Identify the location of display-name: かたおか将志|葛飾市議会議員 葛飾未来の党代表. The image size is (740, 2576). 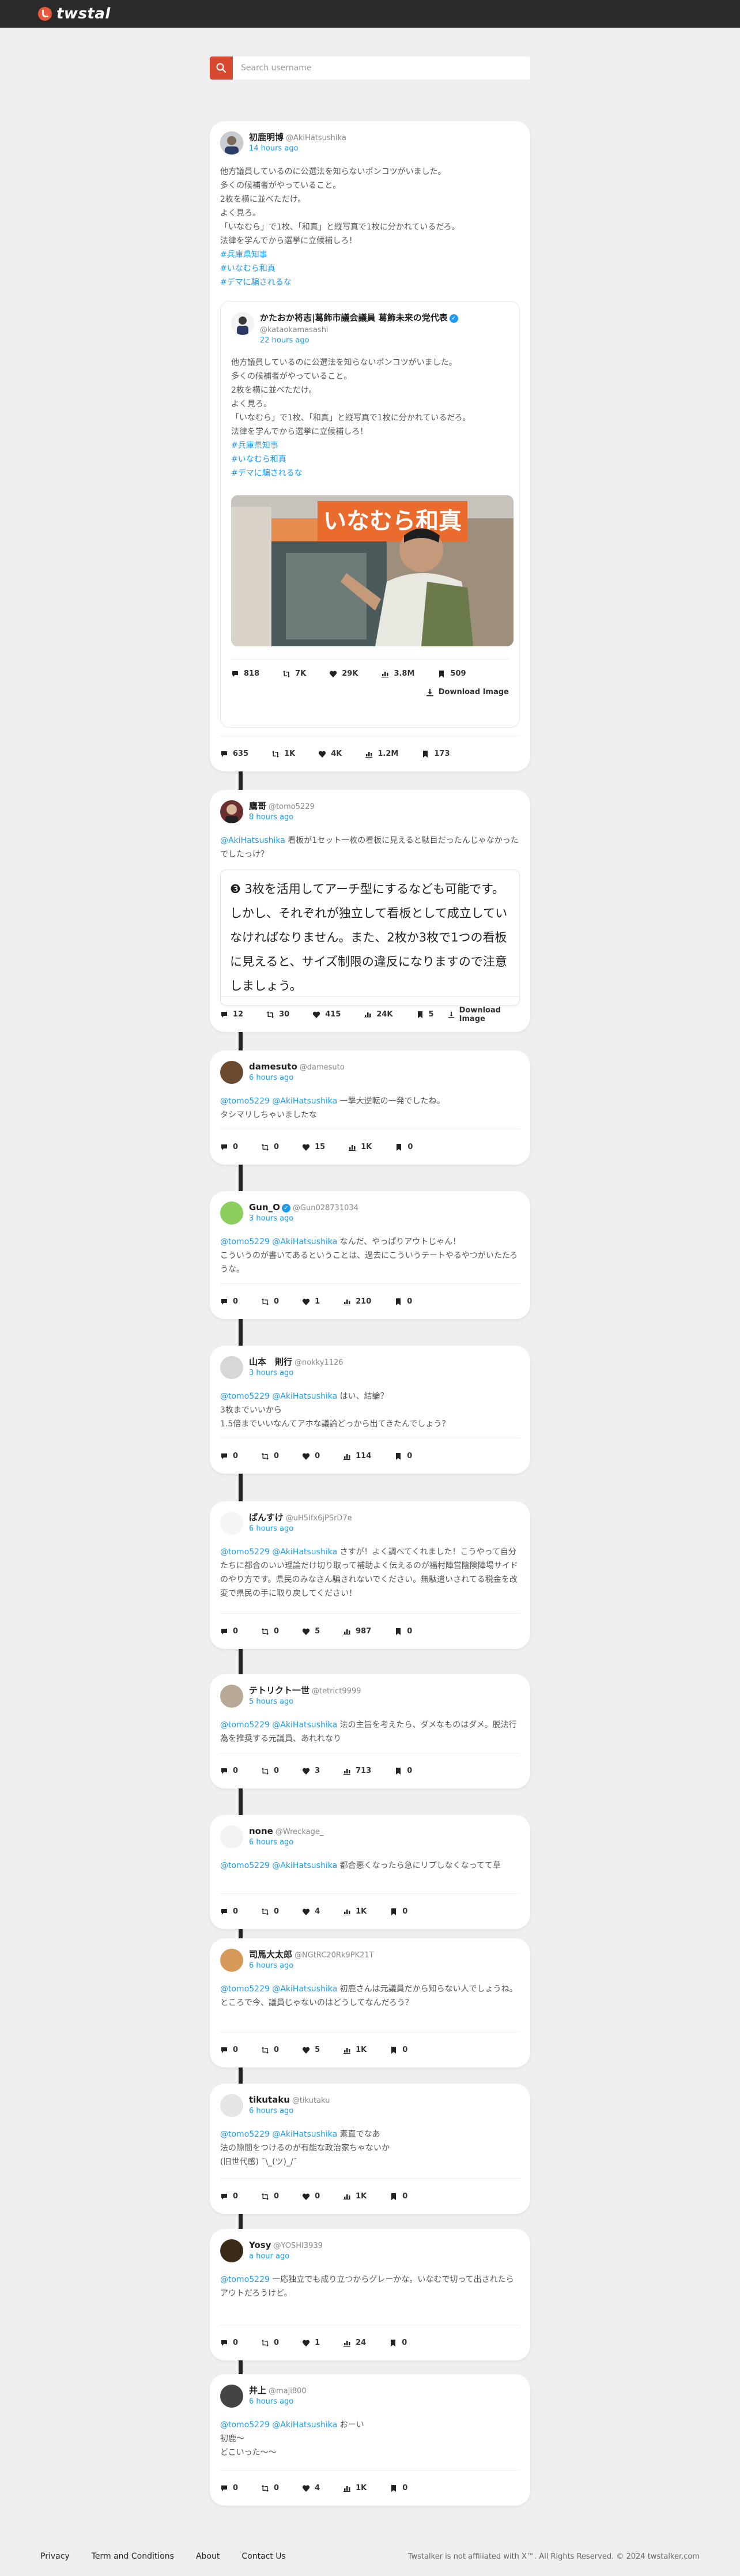
(354, 317).